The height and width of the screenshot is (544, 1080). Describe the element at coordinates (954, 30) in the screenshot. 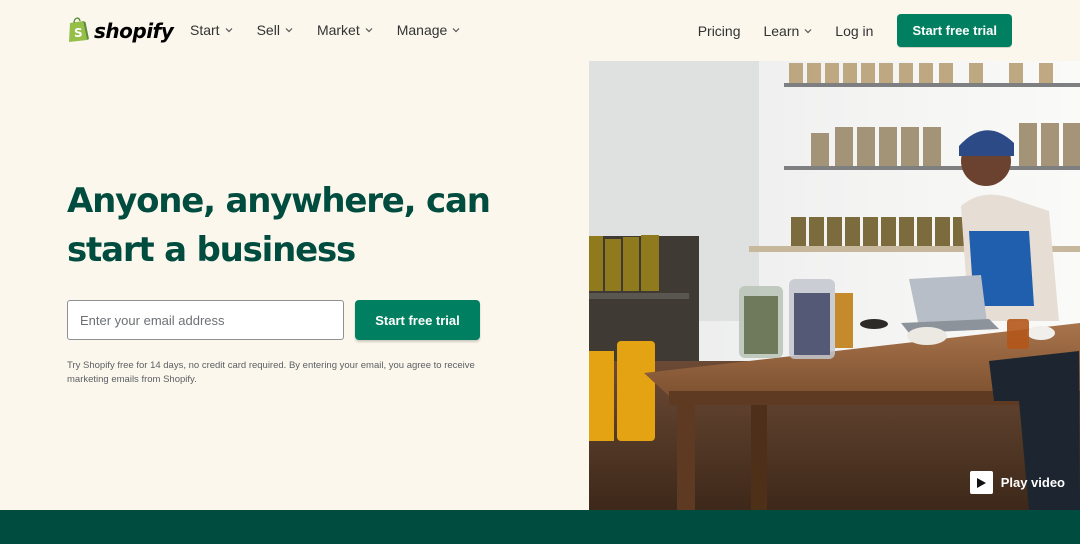

I see `start-free-trial-nav-button: Start free trial` at that location.